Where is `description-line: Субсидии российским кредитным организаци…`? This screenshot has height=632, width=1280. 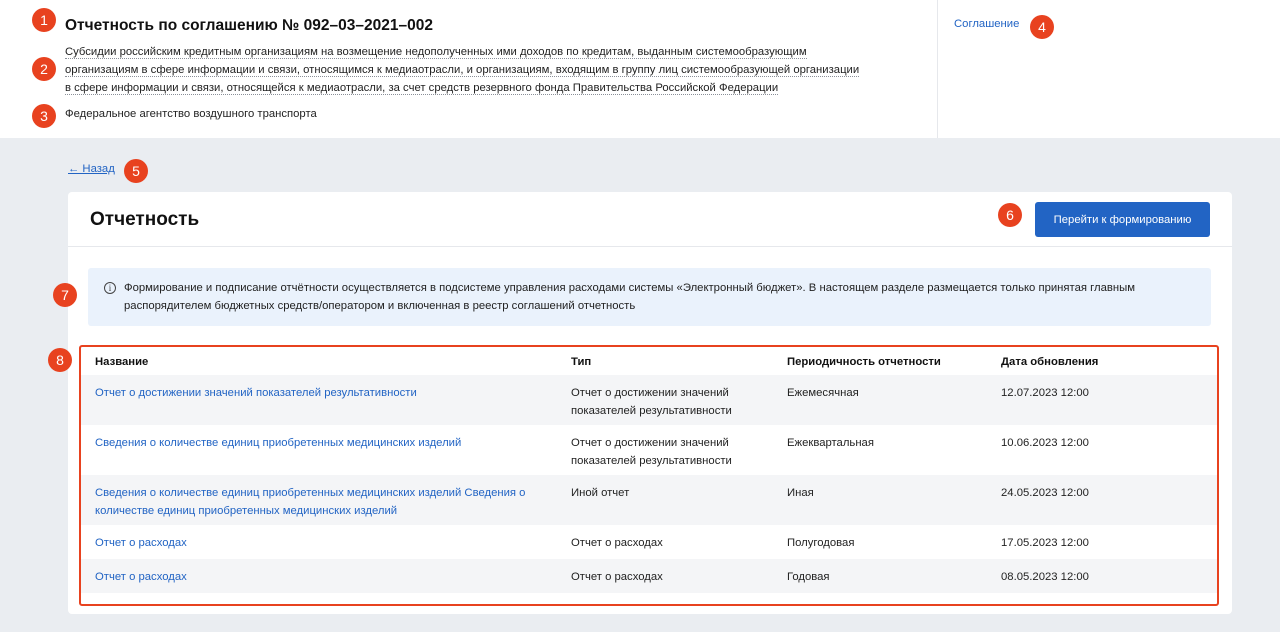
description-line: Субсидии российским кредитным организаци… is located at coordinates (436, 52).